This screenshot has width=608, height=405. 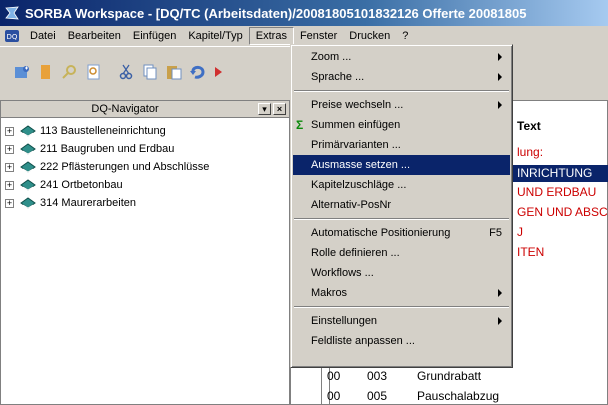 I want to click on tree-item-label: 211 Baugruben und Erdbau, so click(x=107, y=149).